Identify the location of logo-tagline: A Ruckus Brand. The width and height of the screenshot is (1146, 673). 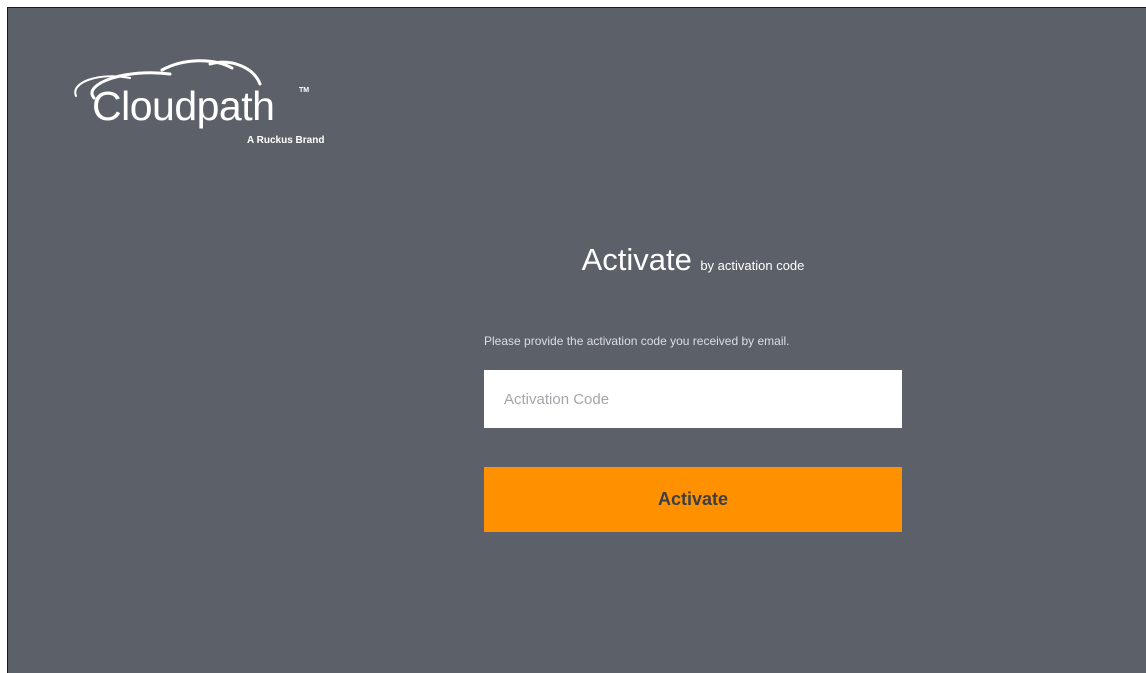
(286, 140).